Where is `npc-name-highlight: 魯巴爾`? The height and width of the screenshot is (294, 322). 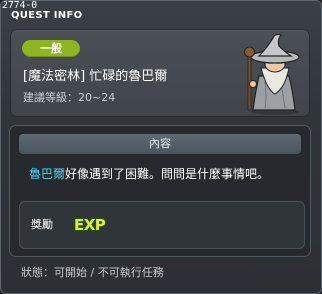
npc-name-highlight: 魯巴爾 is located at coordinates (47, 174).